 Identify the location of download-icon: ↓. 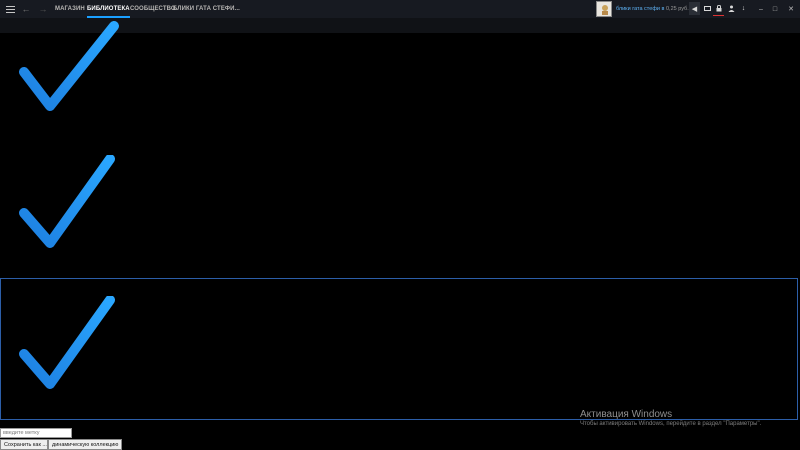
(743, 8).